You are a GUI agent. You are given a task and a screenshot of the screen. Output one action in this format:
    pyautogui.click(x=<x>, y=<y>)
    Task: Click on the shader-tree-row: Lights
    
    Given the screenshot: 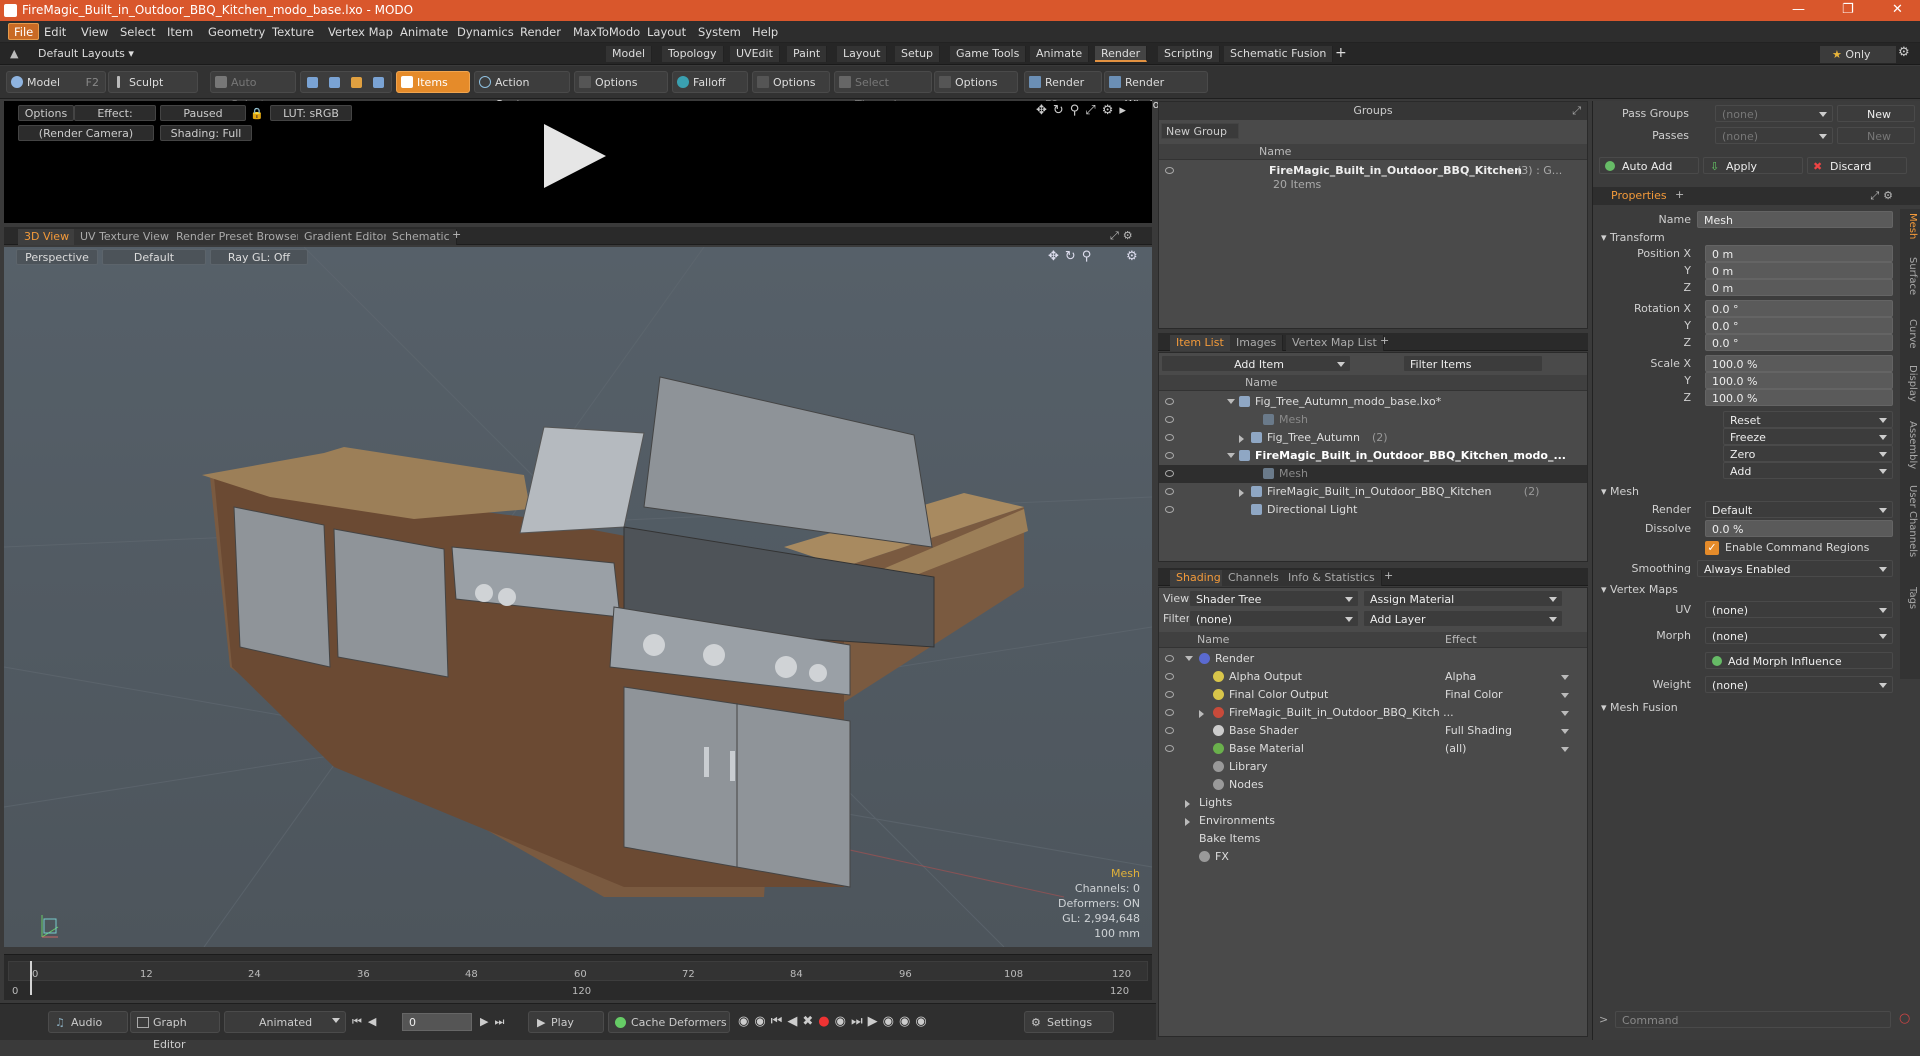 What is the action you would take?
    pyautogui.click(x=1373, y=803)
    